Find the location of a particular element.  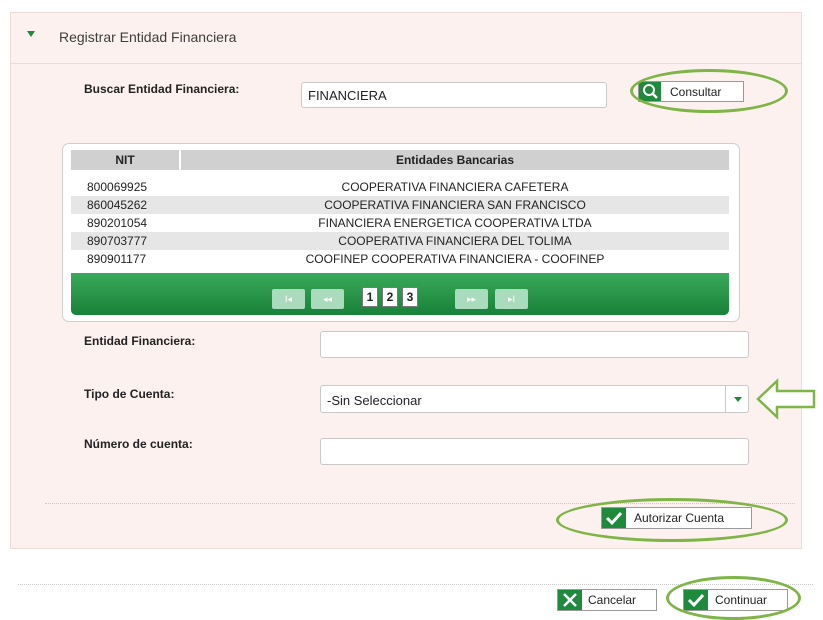

cell-entidad: FINANCIERA ENERGETICA COOPERATIVA LTDA is located at coordinates (455, 223).